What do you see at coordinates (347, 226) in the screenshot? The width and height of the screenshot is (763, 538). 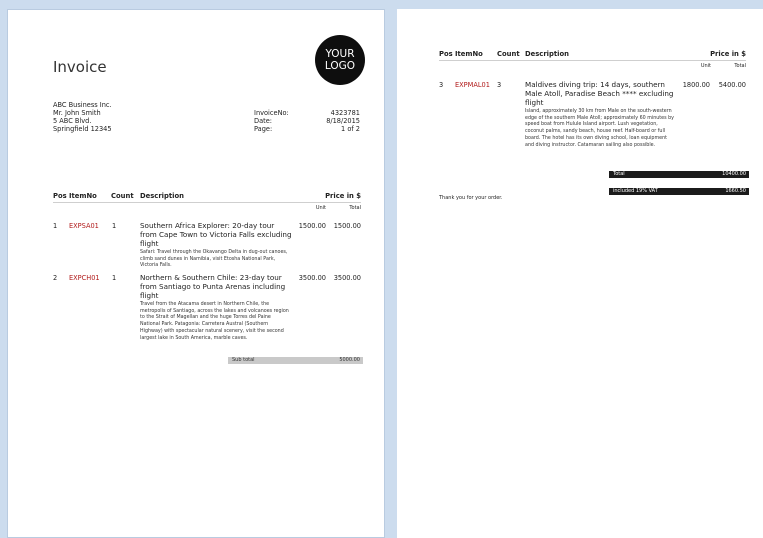 I see `item-total-price: 1500.00` at bounding box center [347, 226].